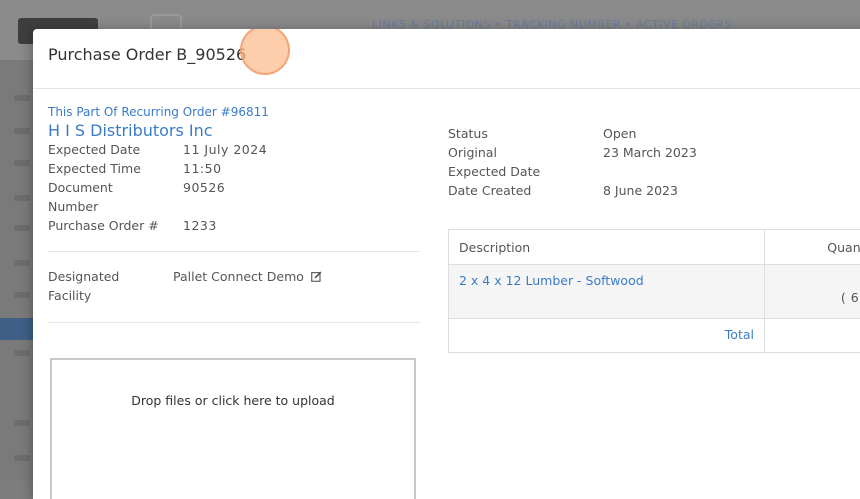  What do you see at coordinates (233, 428) in the screenshot?
I see `file-dropzone: Drop files or click here to upload` at bounding box center [233, 428].